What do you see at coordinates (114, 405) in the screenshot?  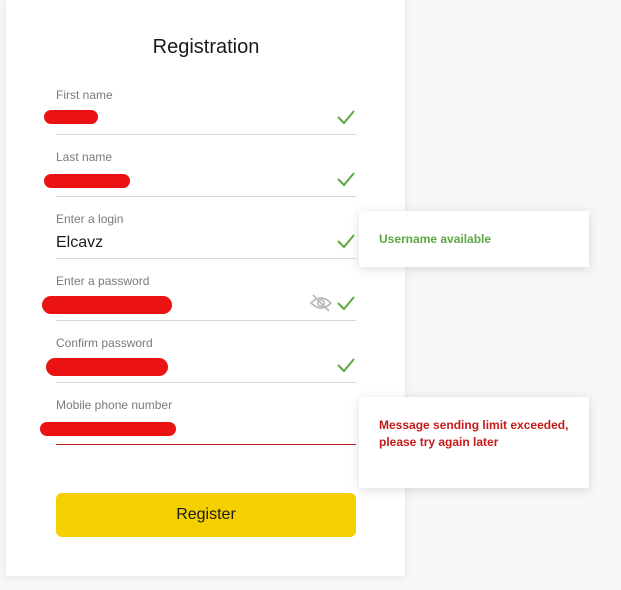 I see `phone-label: Mobile phone number` at bounding box center [114, 405].